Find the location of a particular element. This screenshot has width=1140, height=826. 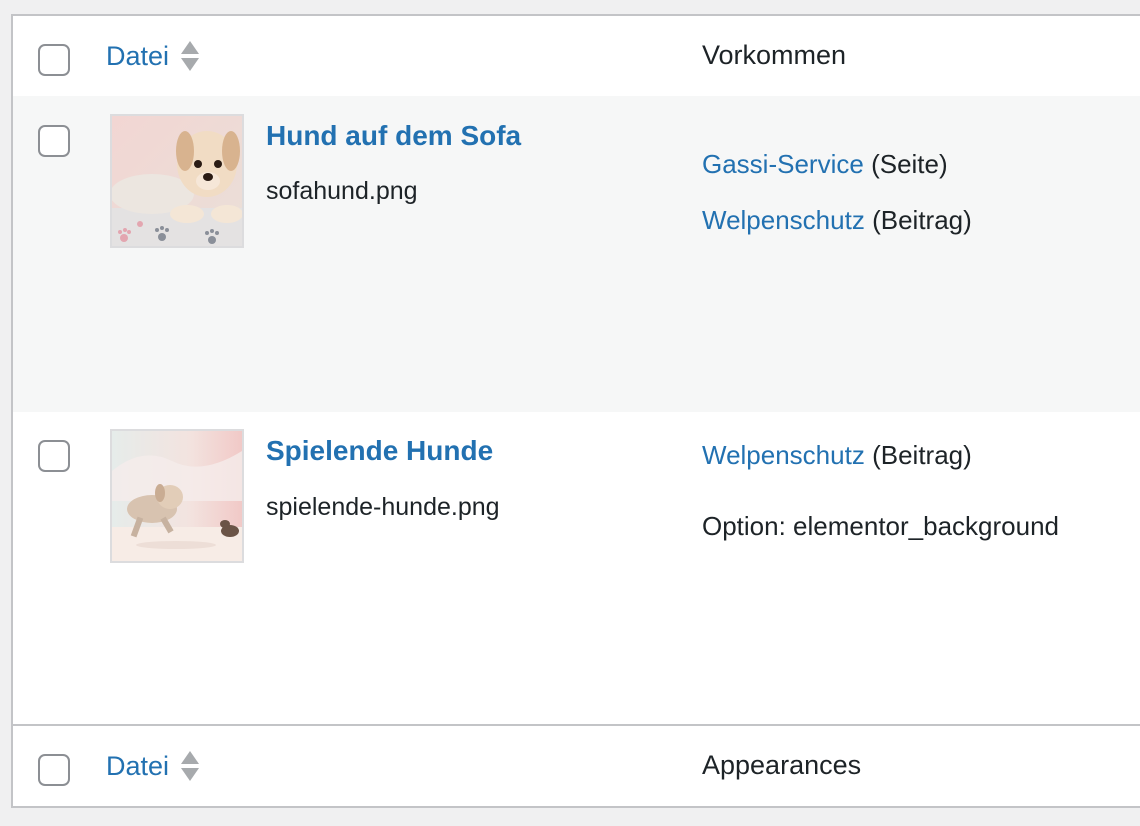

file-title-link: Hund auf dem Sofa is located at coordinates (393, 136).